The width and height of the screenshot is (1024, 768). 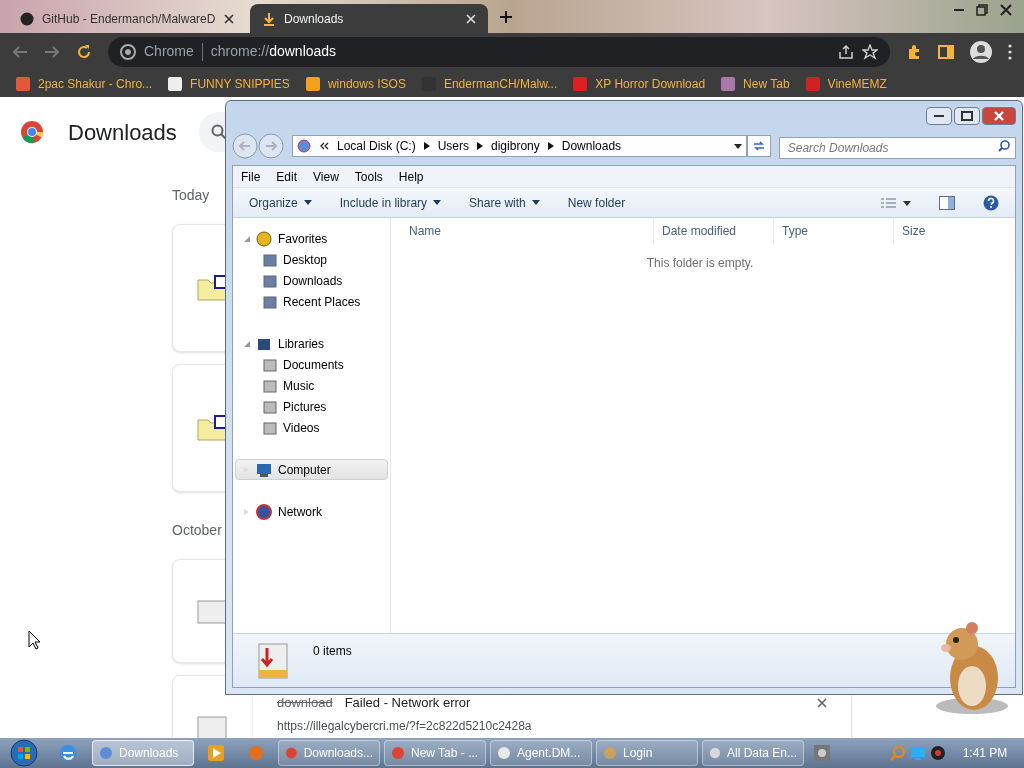 What do you see at coordinates (229, 83) in the screenshot?
I see `bookmark: FUNNY SNIPPIES` at bounding box center [229, 83].